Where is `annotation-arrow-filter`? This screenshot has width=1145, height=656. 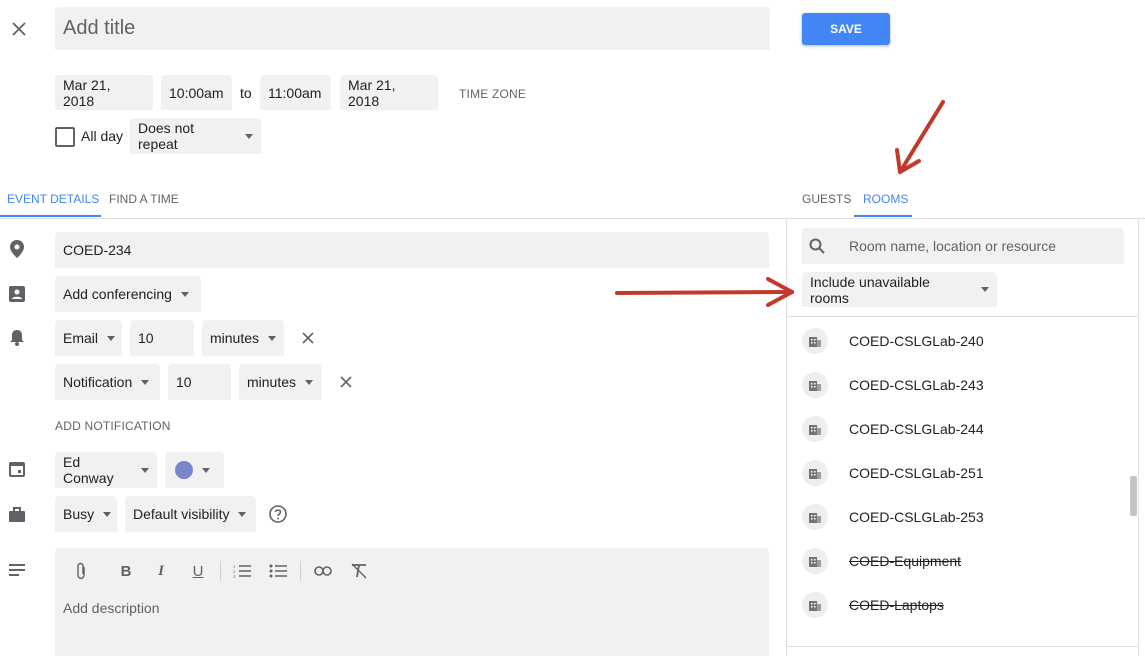 annotation-arrow-filter is located at coordinates (704, 292).